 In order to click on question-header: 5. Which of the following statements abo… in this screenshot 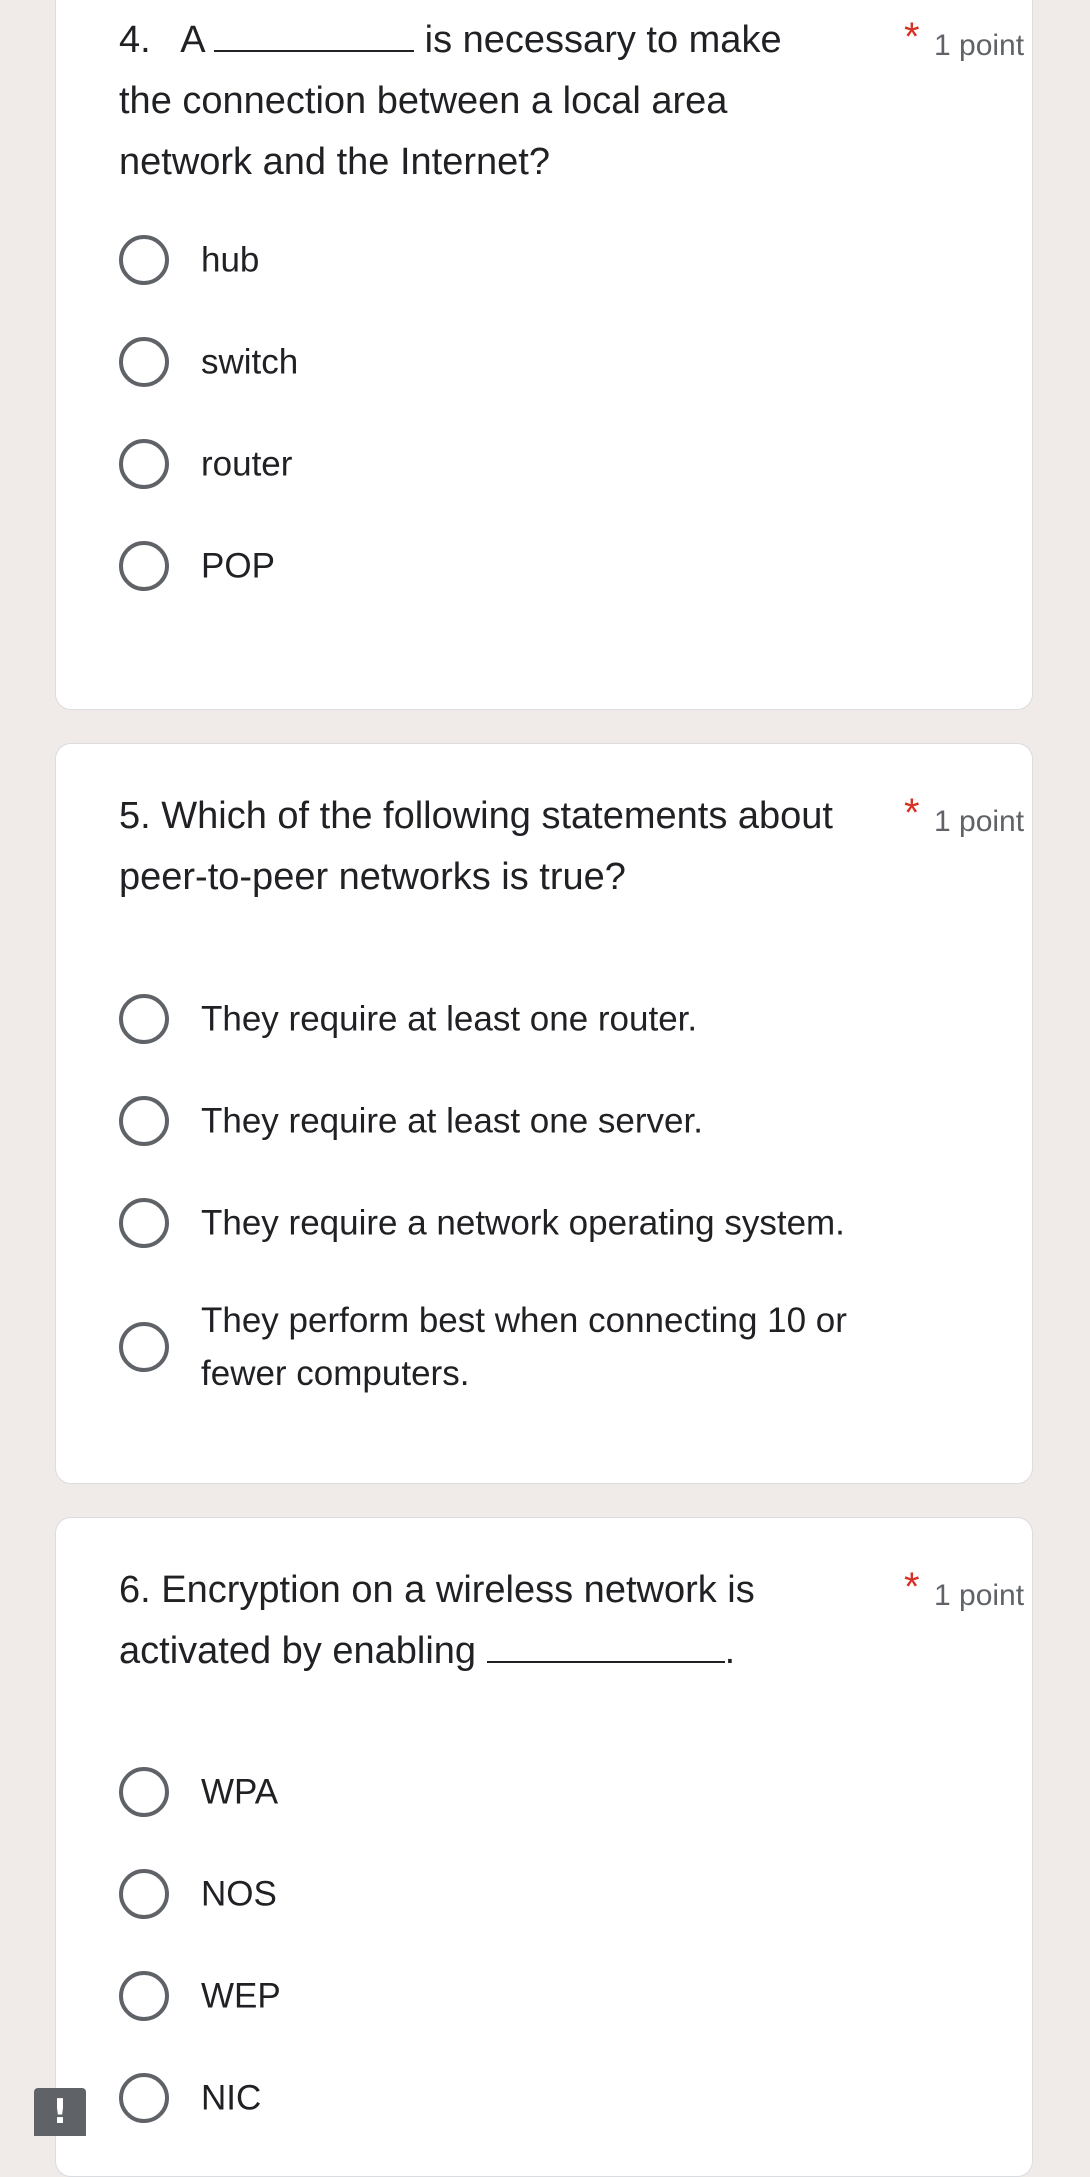, I will do `click(571, 856)`.